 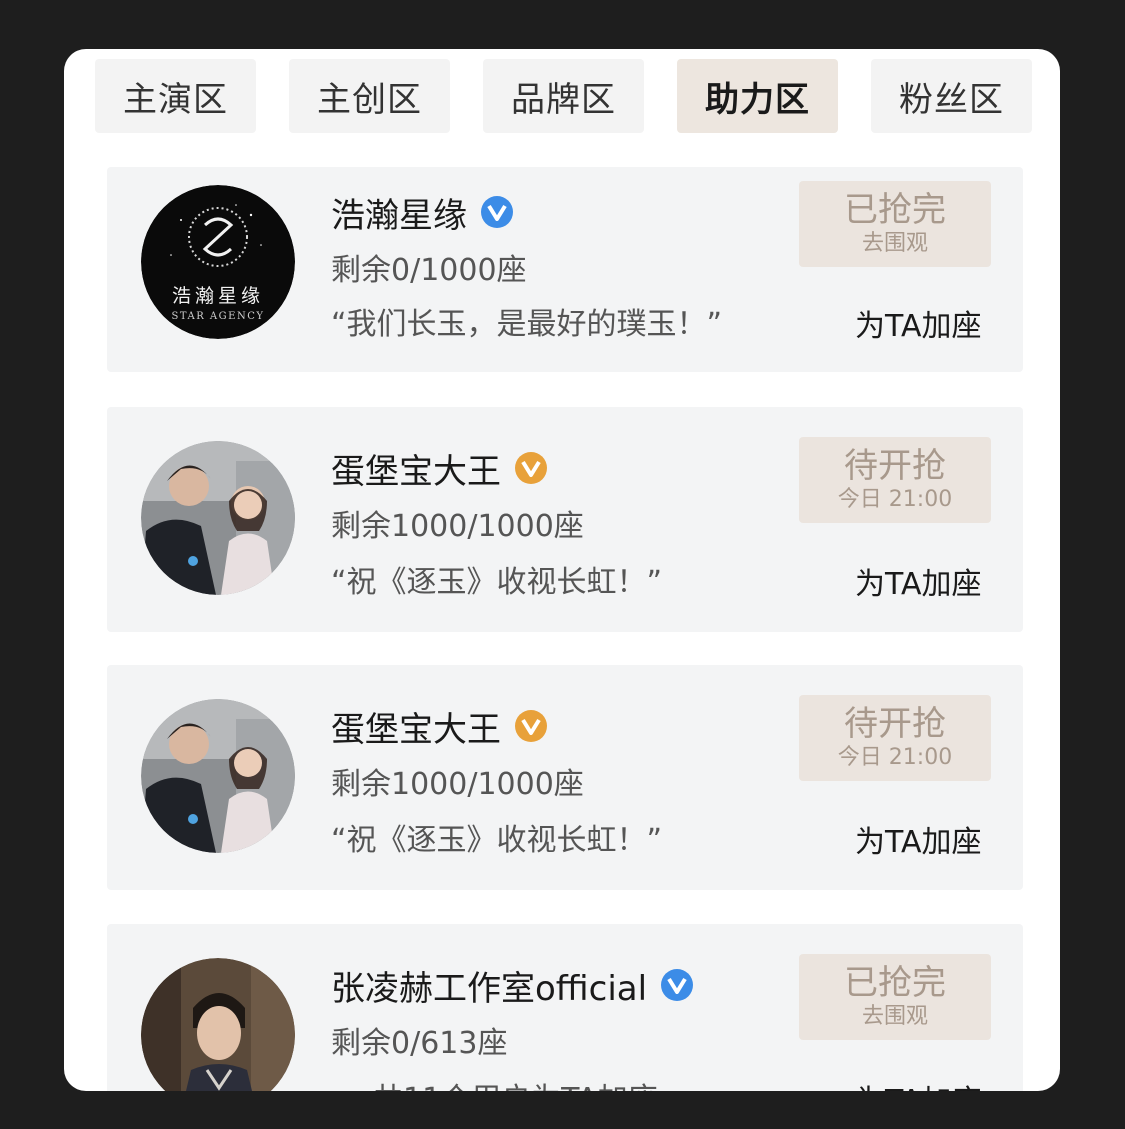 I want to click on zone-tabs: 主演区 主创区 品牌区 助力区 粉丝区, so click(x=562, y=94).